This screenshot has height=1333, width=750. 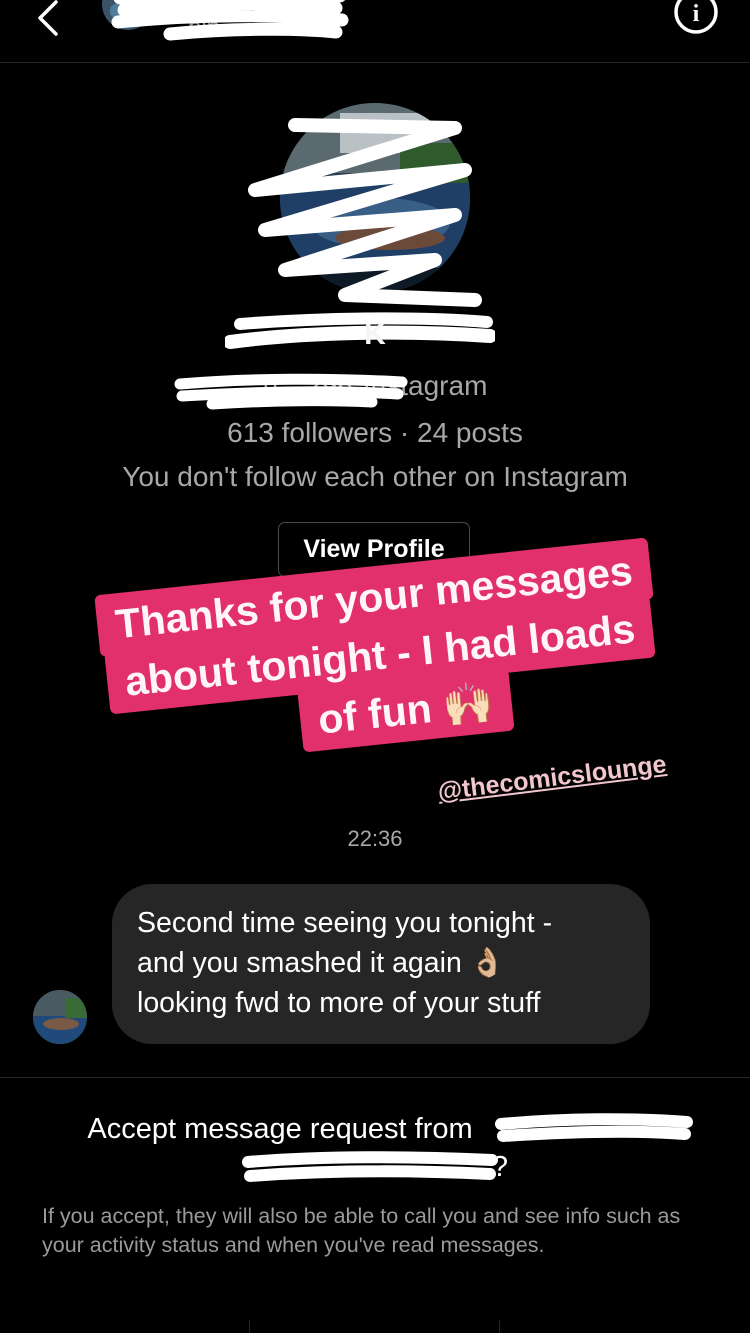 What do you see at coordinates (375, 198) in the screenshot?
I see `profile-avatar` at bounding box center [375, 198].